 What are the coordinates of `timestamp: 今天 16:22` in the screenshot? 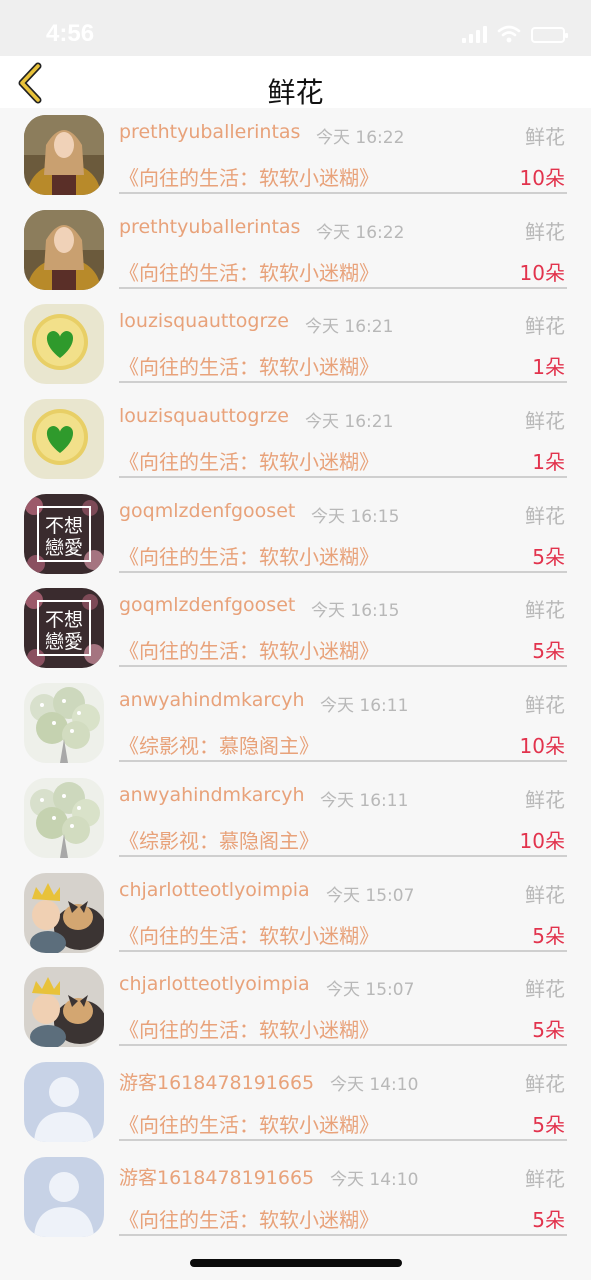 It's located at (360, 232).